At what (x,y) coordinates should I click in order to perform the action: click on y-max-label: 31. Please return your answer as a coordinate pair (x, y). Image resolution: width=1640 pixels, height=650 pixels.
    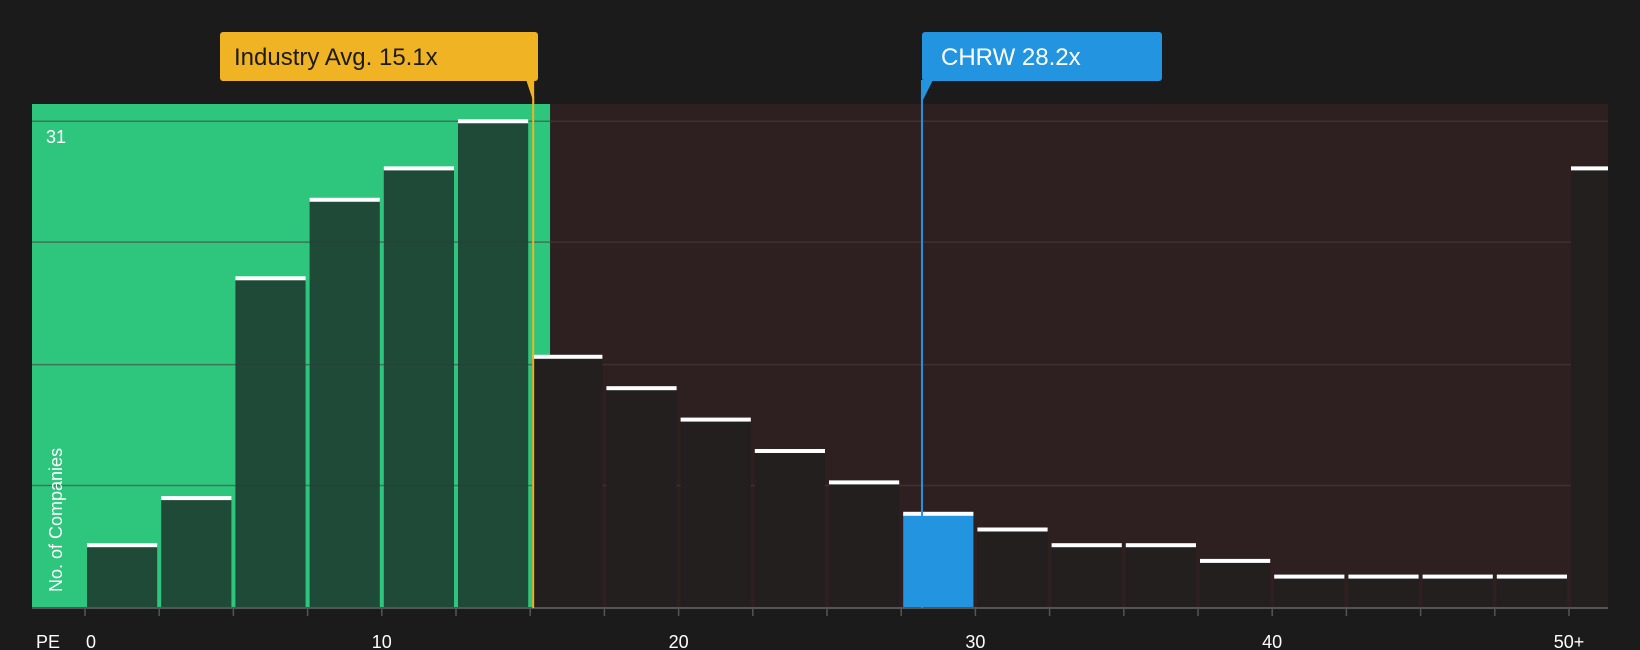
    Looking at the image, I should click on (56, 137).